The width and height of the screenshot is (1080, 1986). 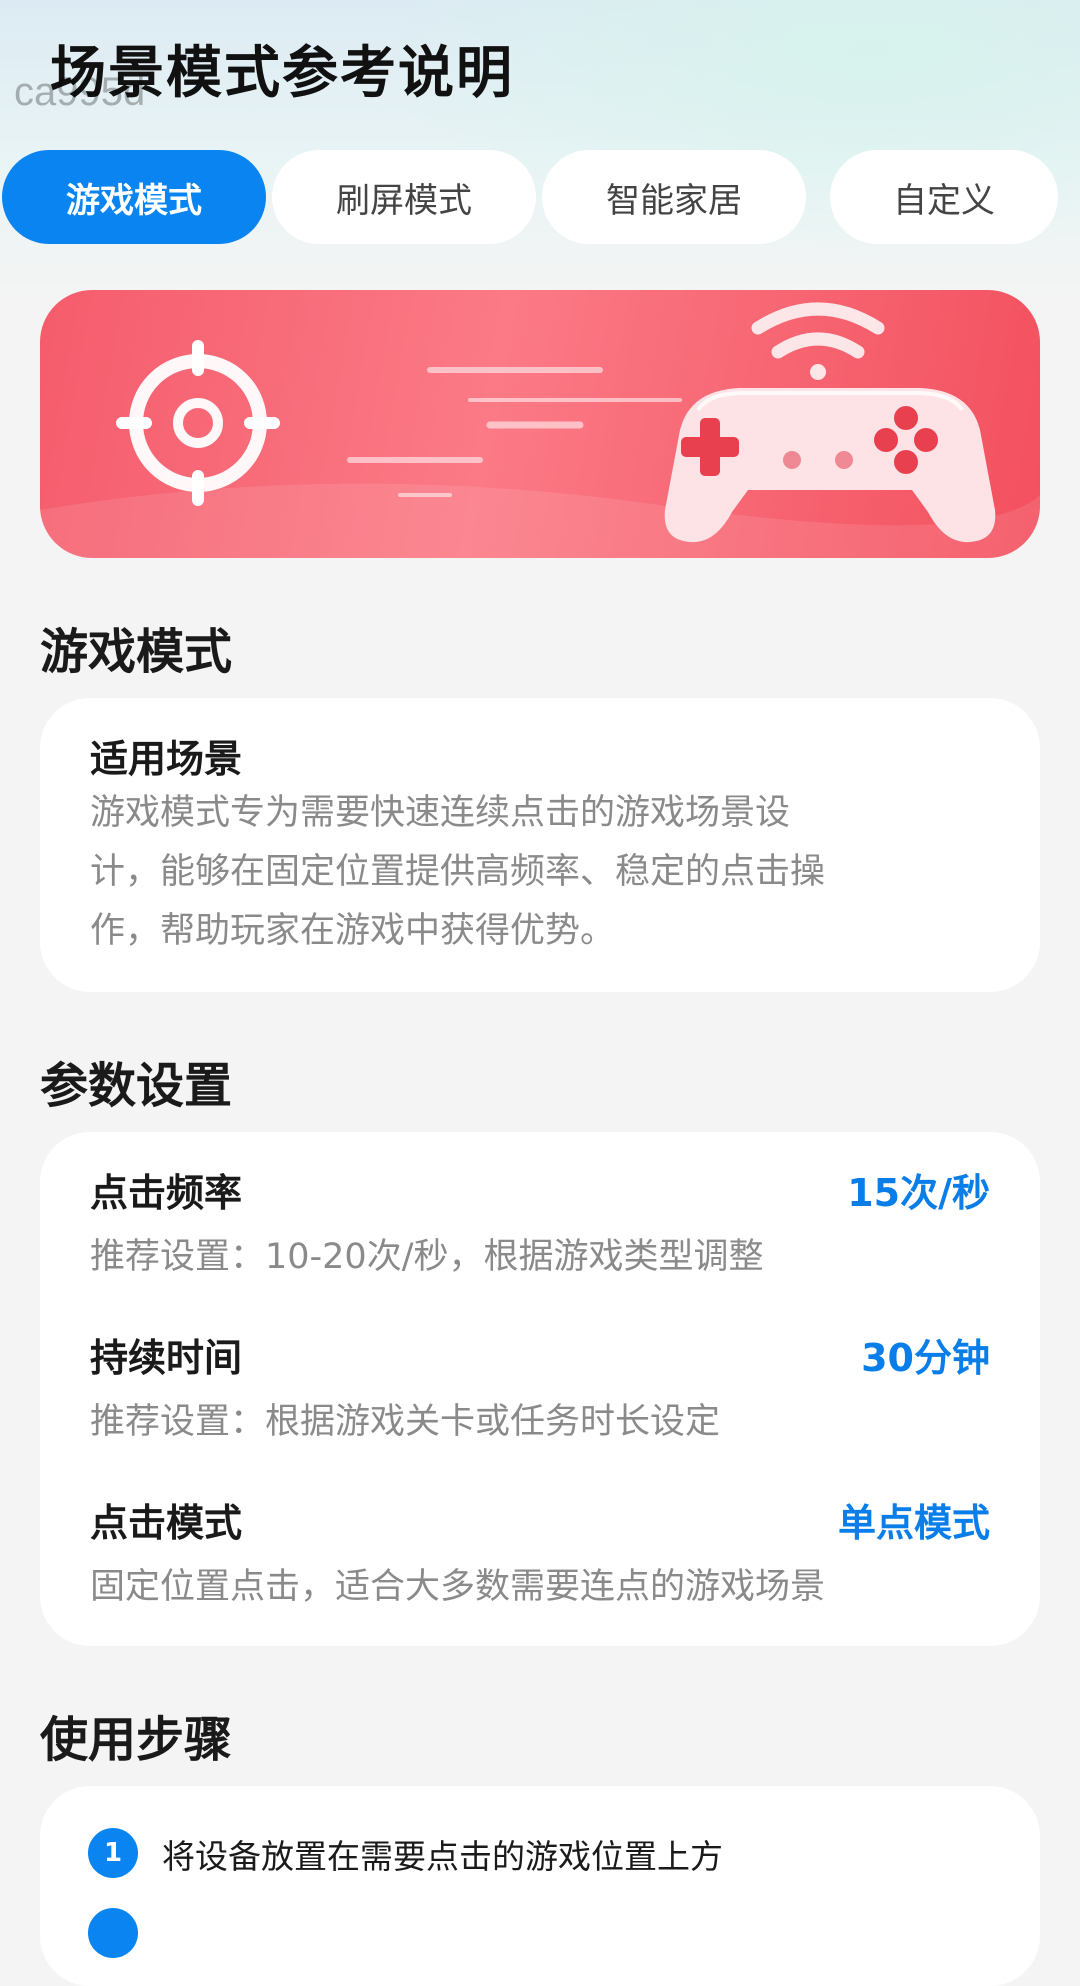 What do you see at coordinates (166, 1523) in the screenshot?
I see `param-click-mode-label: 点击模式` at bounding box center [166, 1523].